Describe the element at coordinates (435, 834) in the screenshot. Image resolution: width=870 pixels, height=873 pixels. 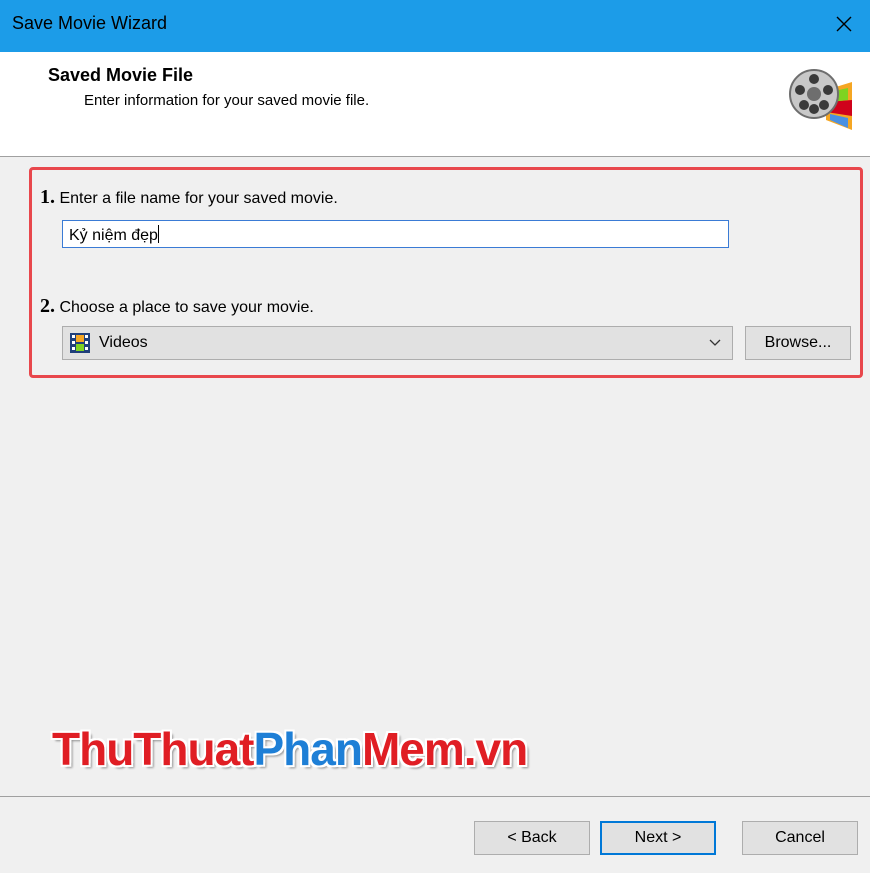
I see `wizard-footer` at that location.